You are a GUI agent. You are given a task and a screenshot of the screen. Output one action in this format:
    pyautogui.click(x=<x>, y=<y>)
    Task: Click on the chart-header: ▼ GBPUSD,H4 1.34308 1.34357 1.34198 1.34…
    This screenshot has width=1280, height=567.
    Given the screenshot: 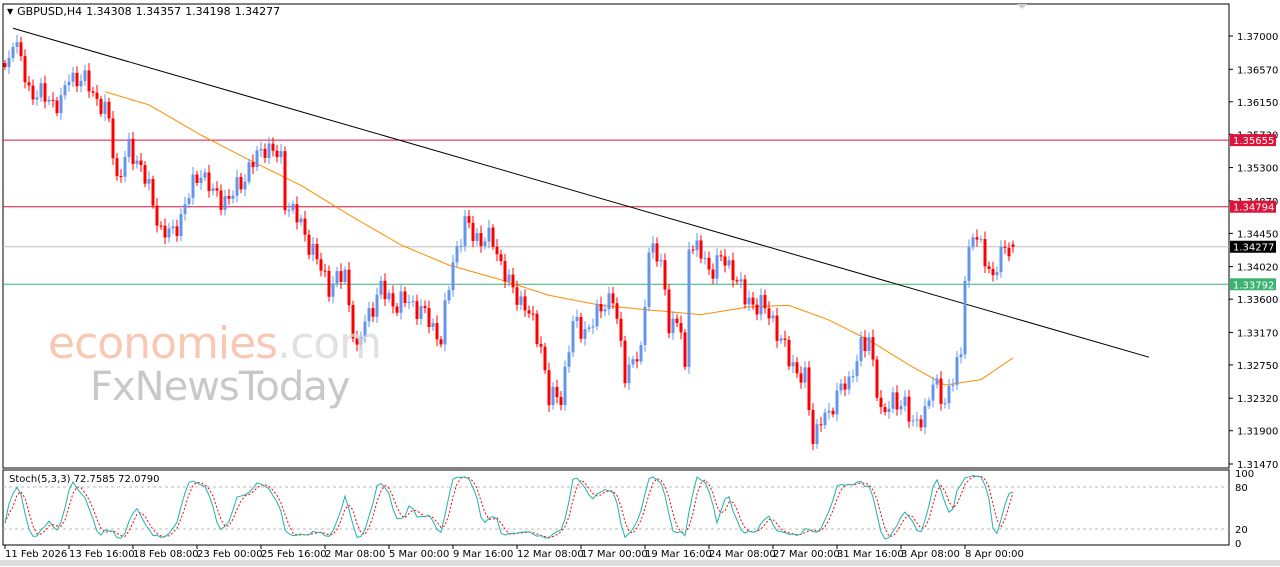 What is the action you would take?
    pyautogui.click(x=143, y=11)
    